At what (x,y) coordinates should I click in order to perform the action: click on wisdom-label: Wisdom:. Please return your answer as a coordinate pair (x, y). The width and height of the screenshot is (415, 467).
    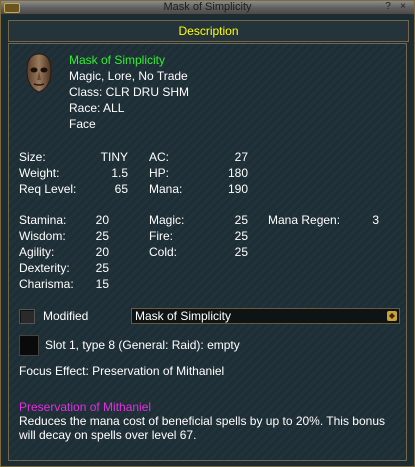
    Looking at the image, I should click on (42, 236).